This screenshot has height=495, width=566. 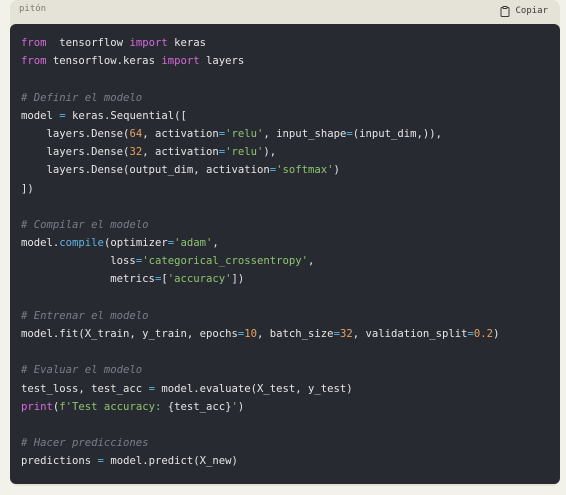 What do you see at coordinates (260, 43) in the screenshot?
I see `code-line: from tensorflow import keras` at bounding box center [260, 43].